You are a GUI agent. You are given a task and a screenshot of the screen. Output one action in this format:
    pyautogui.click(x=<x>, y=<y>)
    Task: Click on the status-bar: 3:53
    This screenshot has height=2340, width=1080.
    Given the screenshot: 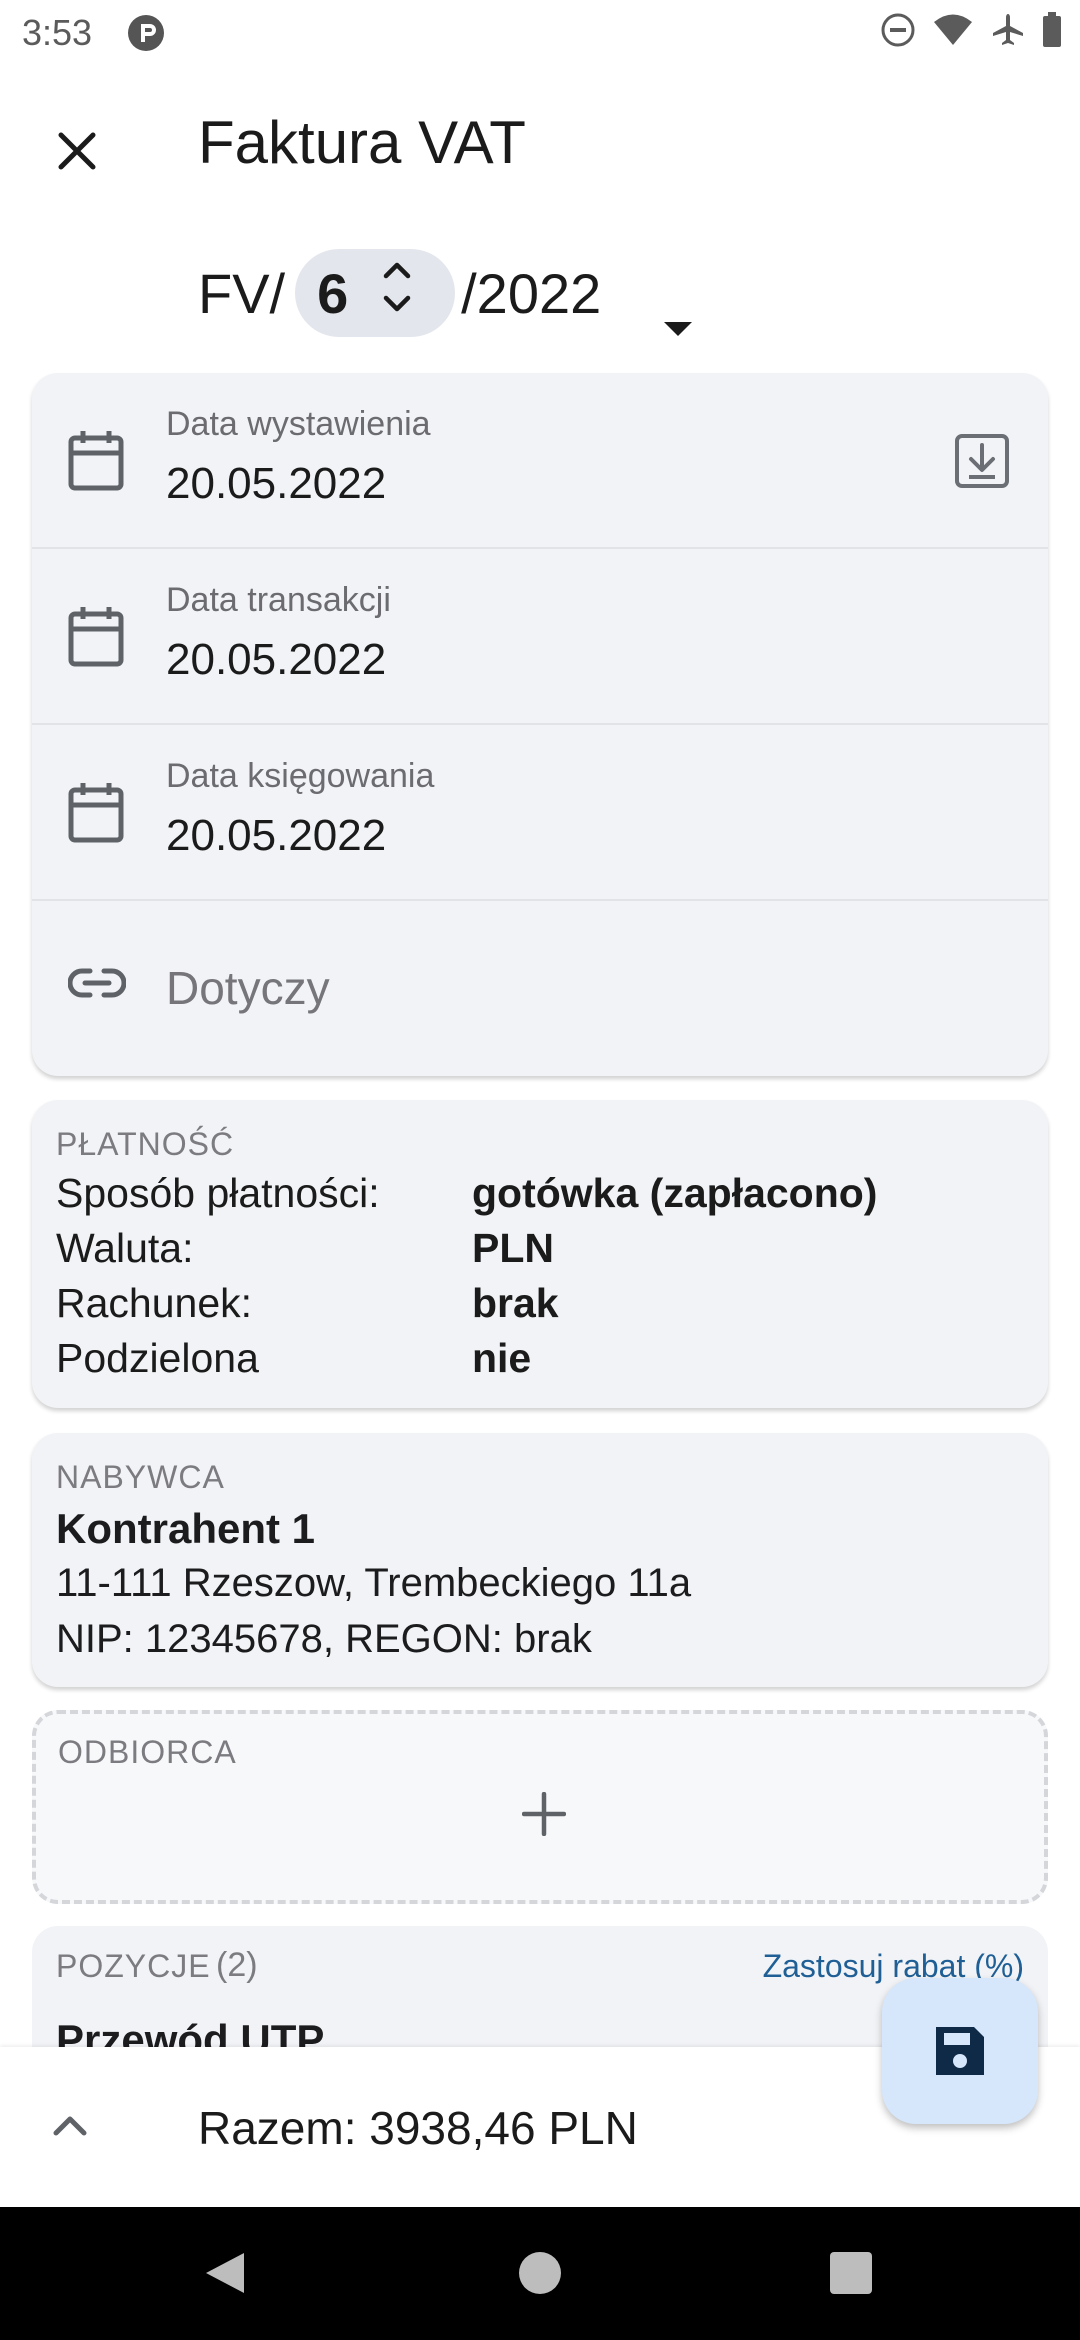 What is the action you would take?
    pyautogui.click(x=540, y=33)
    